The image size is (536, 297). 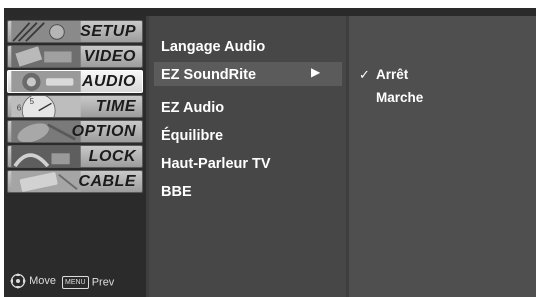 I want to click on submenu-item-ez-soundrite: EZ SoundRite, so click(x=208, y=75).